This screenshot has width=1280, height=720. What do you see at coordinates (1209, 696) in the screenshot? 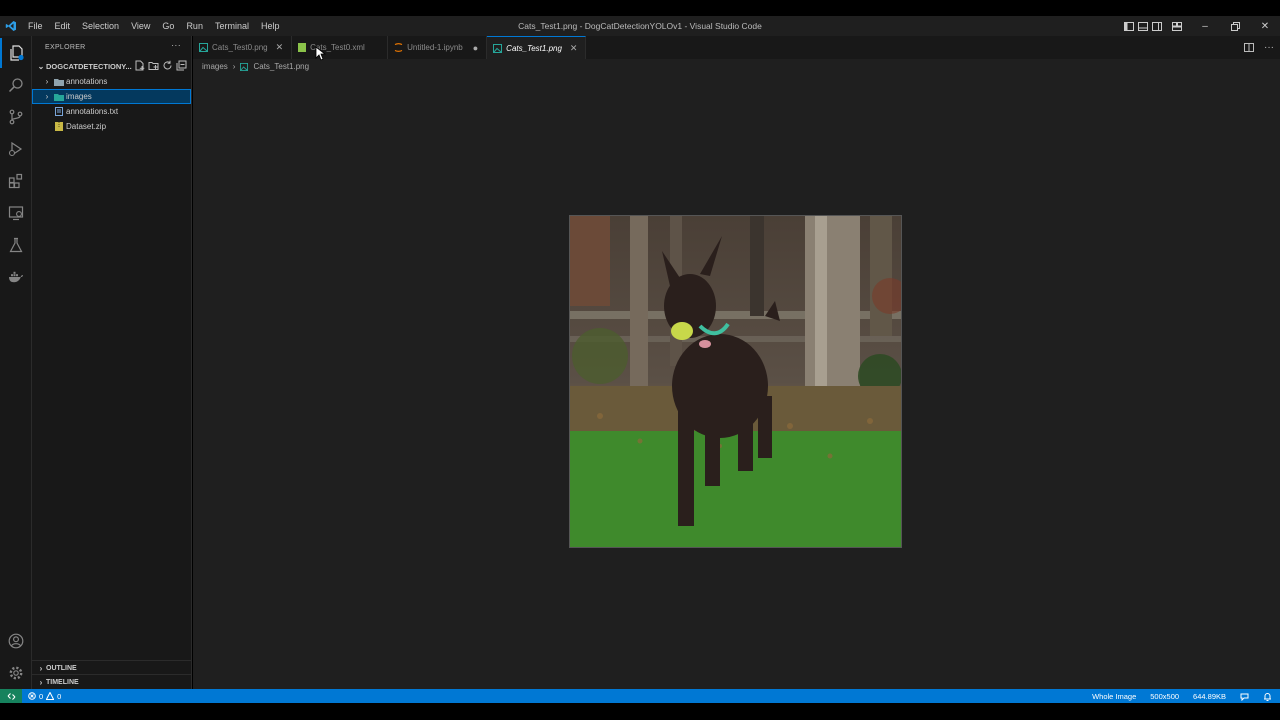
I see `image-size: 644.89KB` at bounding box center [1209, 696].